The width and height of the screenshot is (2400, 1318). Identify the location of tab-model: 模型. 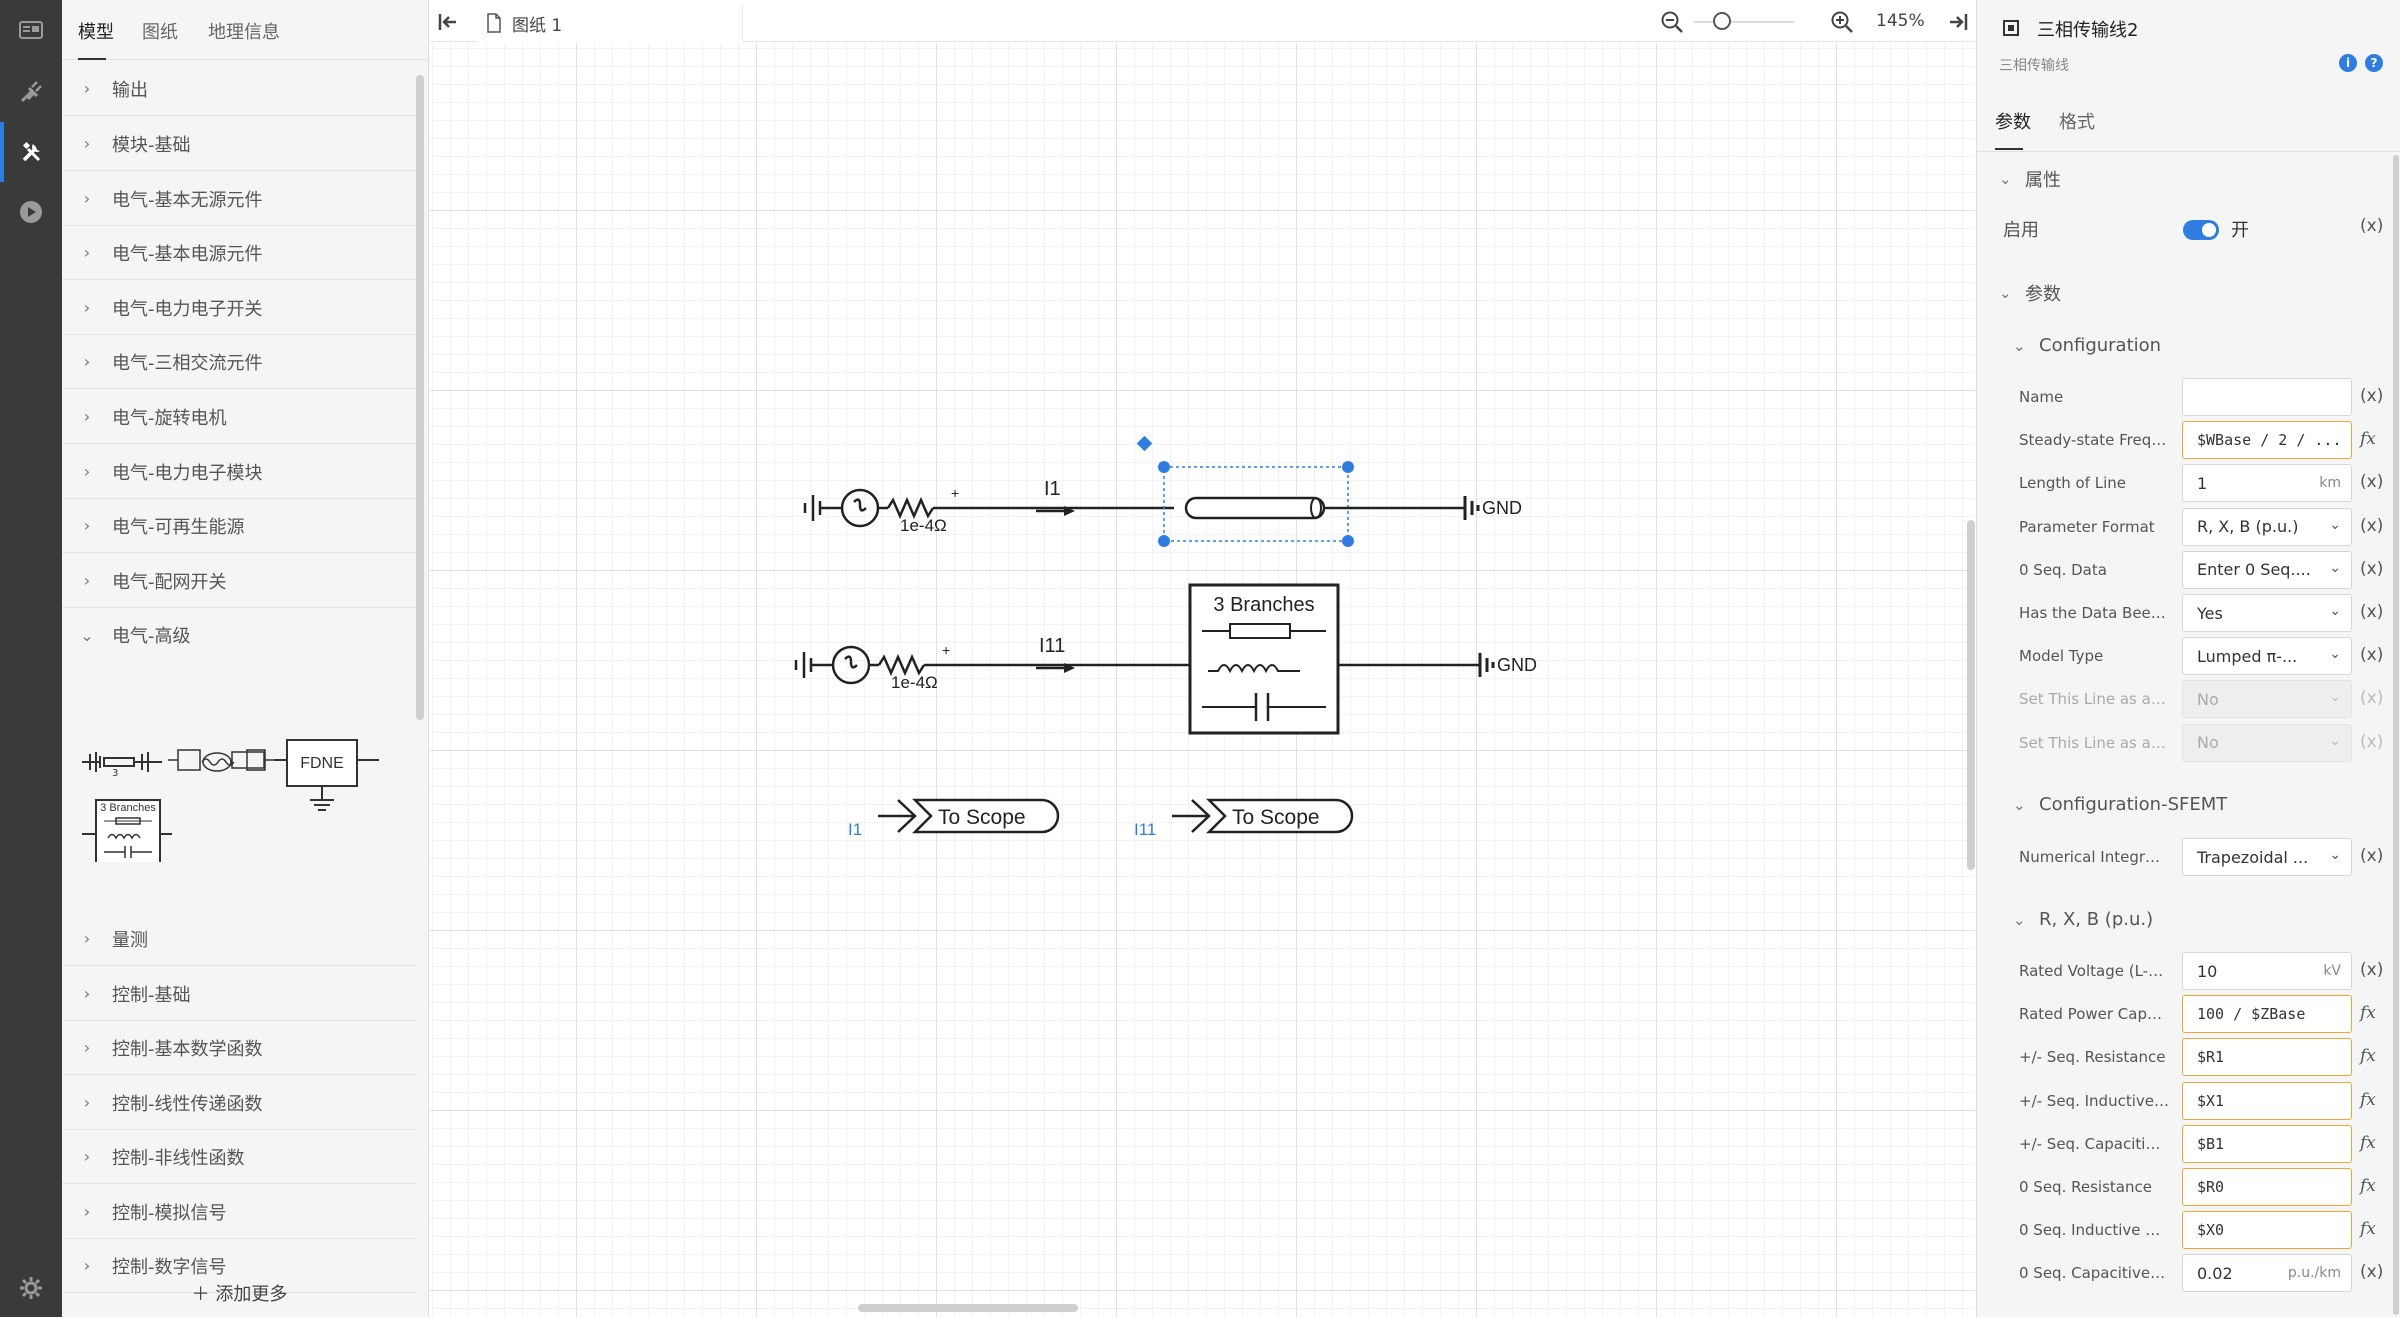
(96, 31).